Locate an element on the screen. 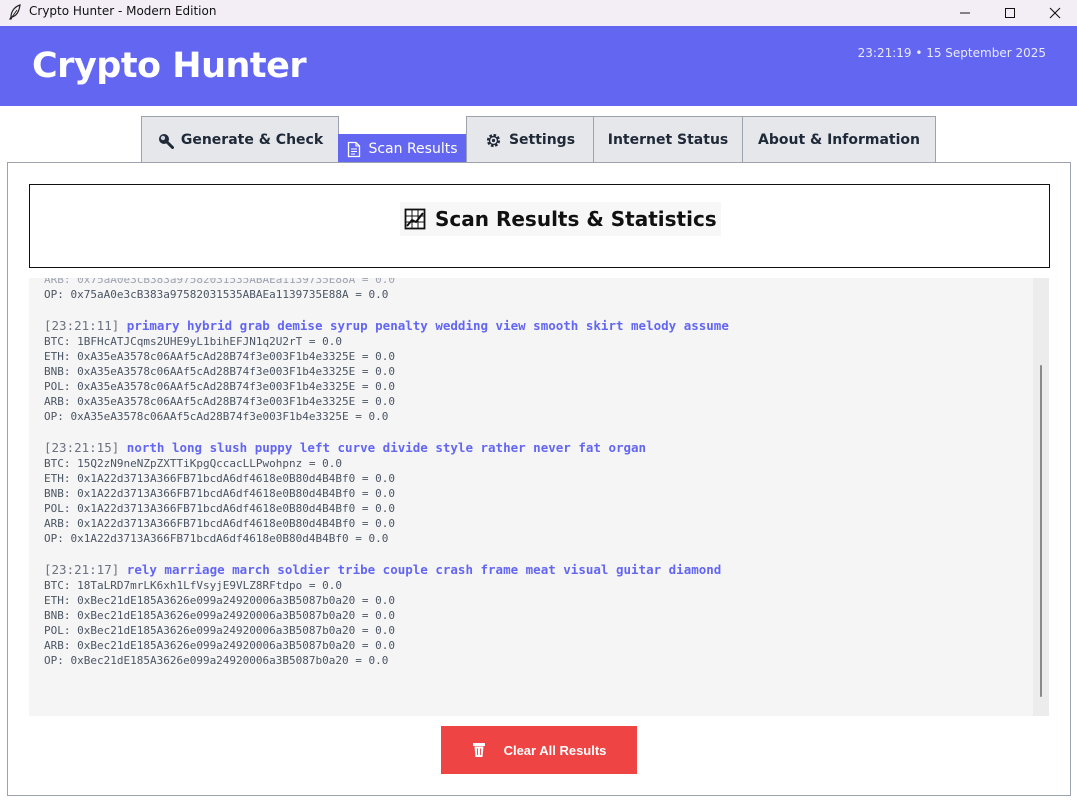 This screenshot has height=809, width=1077. window-titlebar: Crypto Hunter - Modern Edition is located at coordinates (538, 13).